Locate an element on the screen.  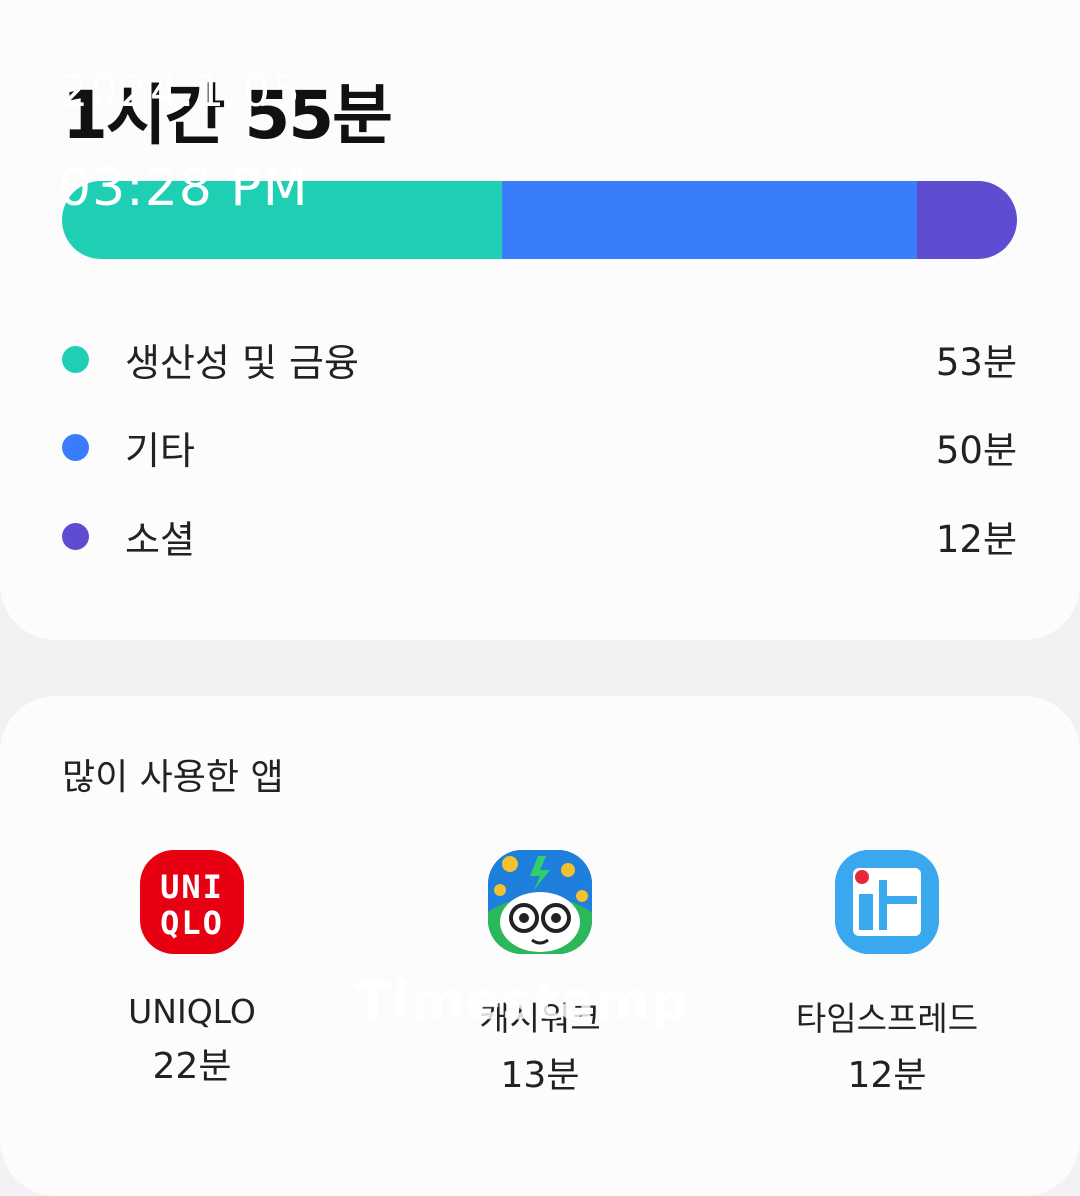
uniqlo-logo-text-top: UNI is located at coordinates (192, 887).